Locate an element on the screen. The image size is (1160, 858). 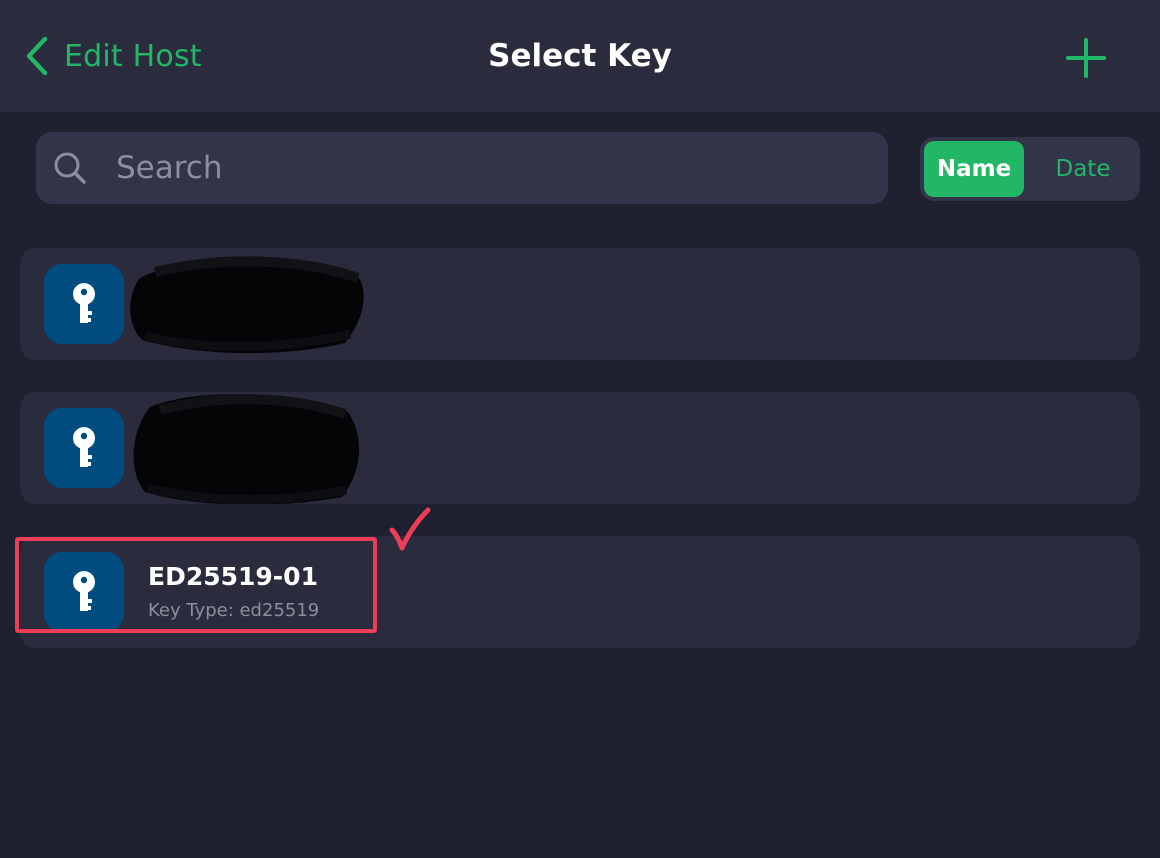
search-bar is located at coordinates (462, 168).